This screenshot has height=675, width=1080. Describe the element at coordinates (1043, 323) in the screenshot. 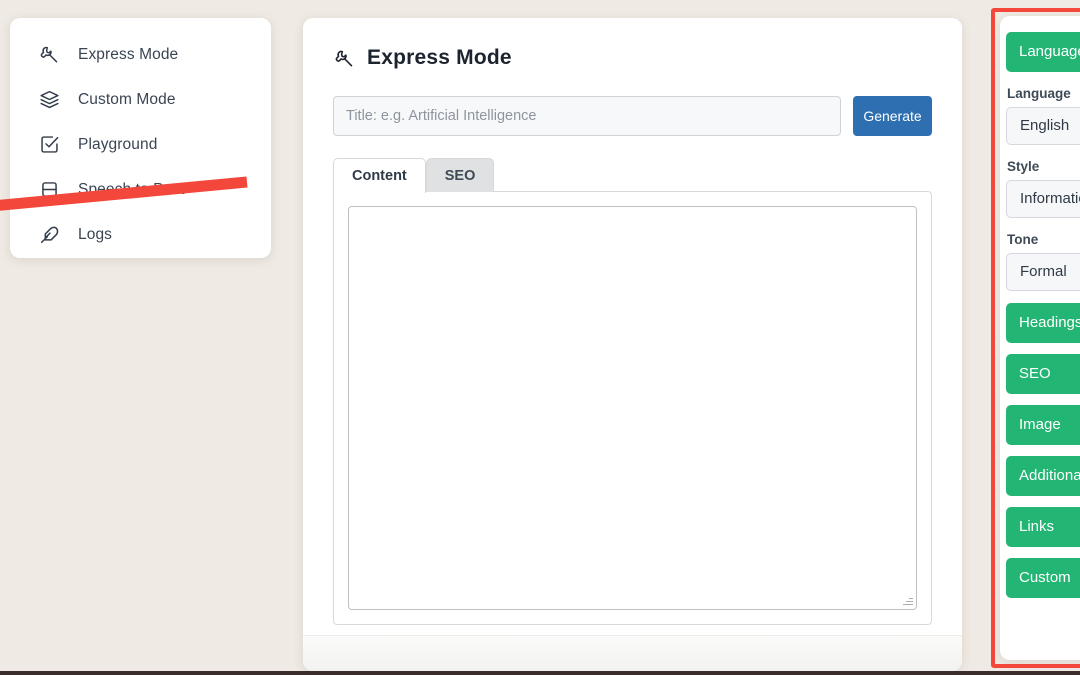

I see `headings-button: Headings` at that location.